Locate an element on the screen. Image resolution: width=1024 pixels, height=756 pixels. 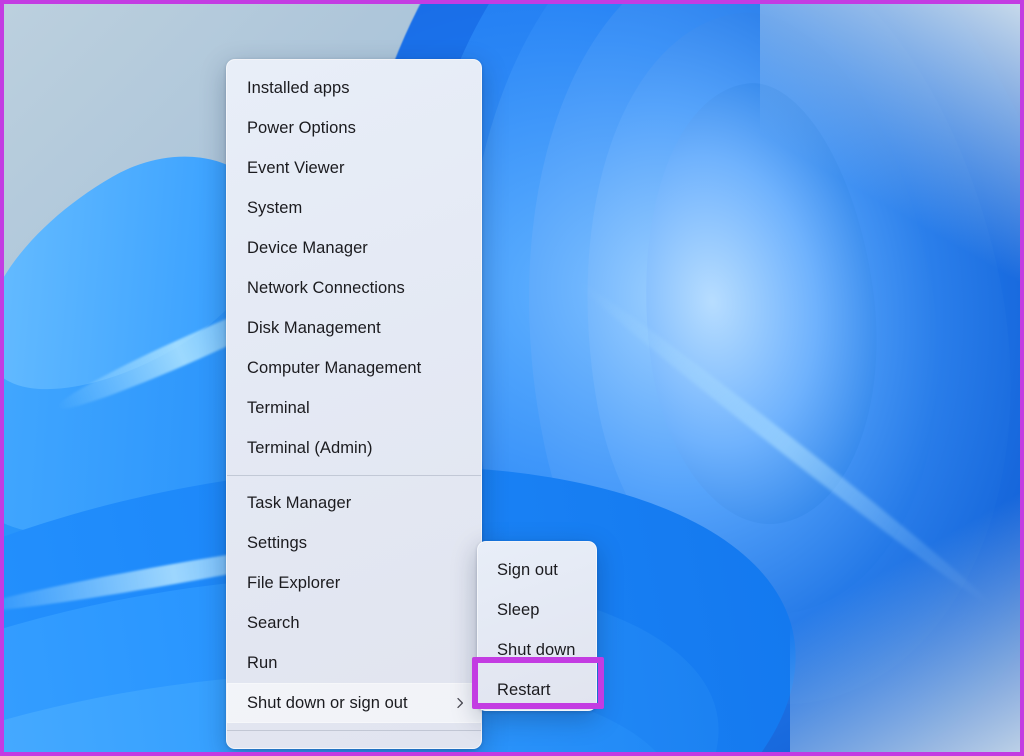
menu-item-label: Desktop is located at coordinates (357, 749).